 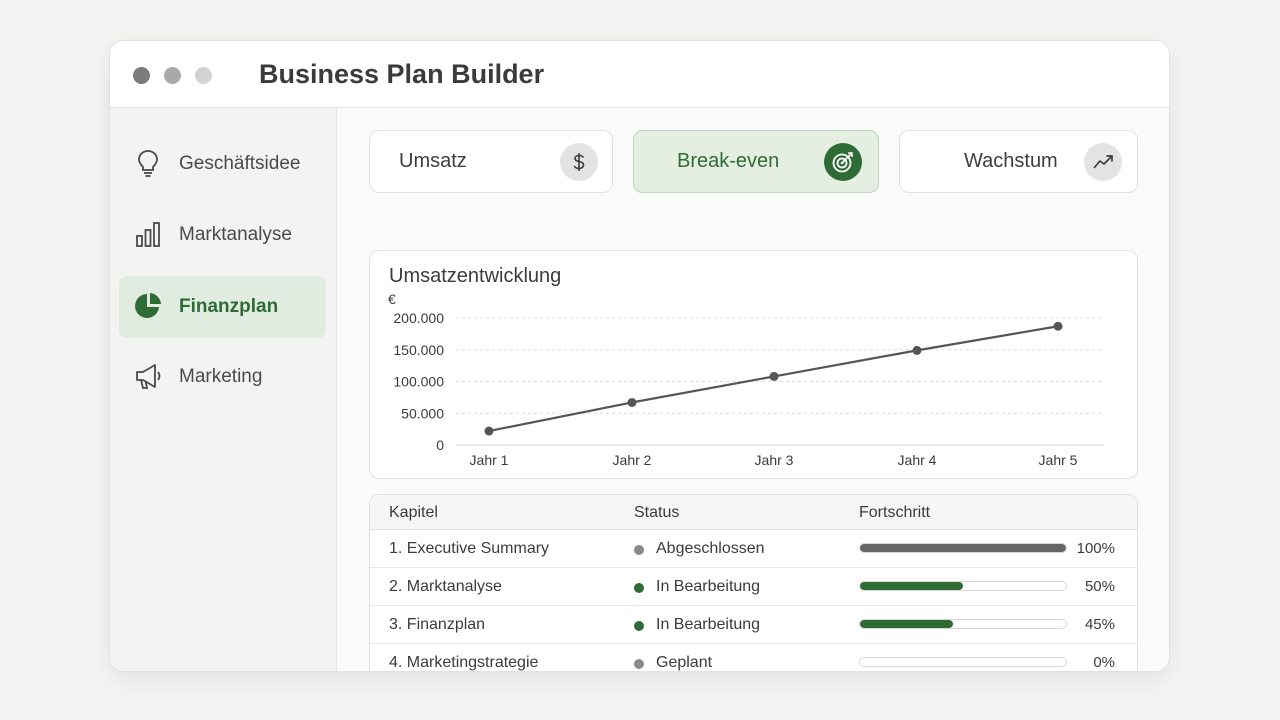 I want to click on chapter-name: 2. Marktanalyse, so click(x=445, y=586).